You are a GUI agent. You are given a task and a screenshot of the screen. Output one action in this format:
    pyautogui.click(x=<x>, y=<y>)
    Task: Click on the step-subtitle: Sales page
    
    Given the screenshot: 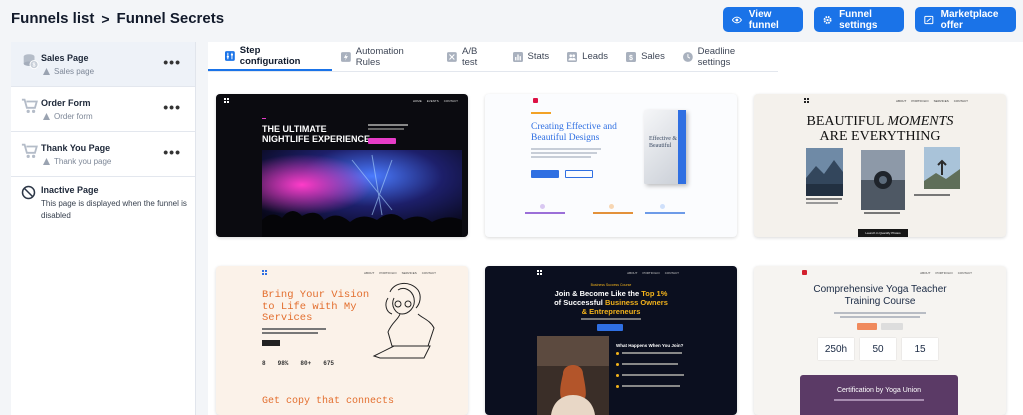 What is the action you would take?
    pyautogui.click(x=68, y=71)
    